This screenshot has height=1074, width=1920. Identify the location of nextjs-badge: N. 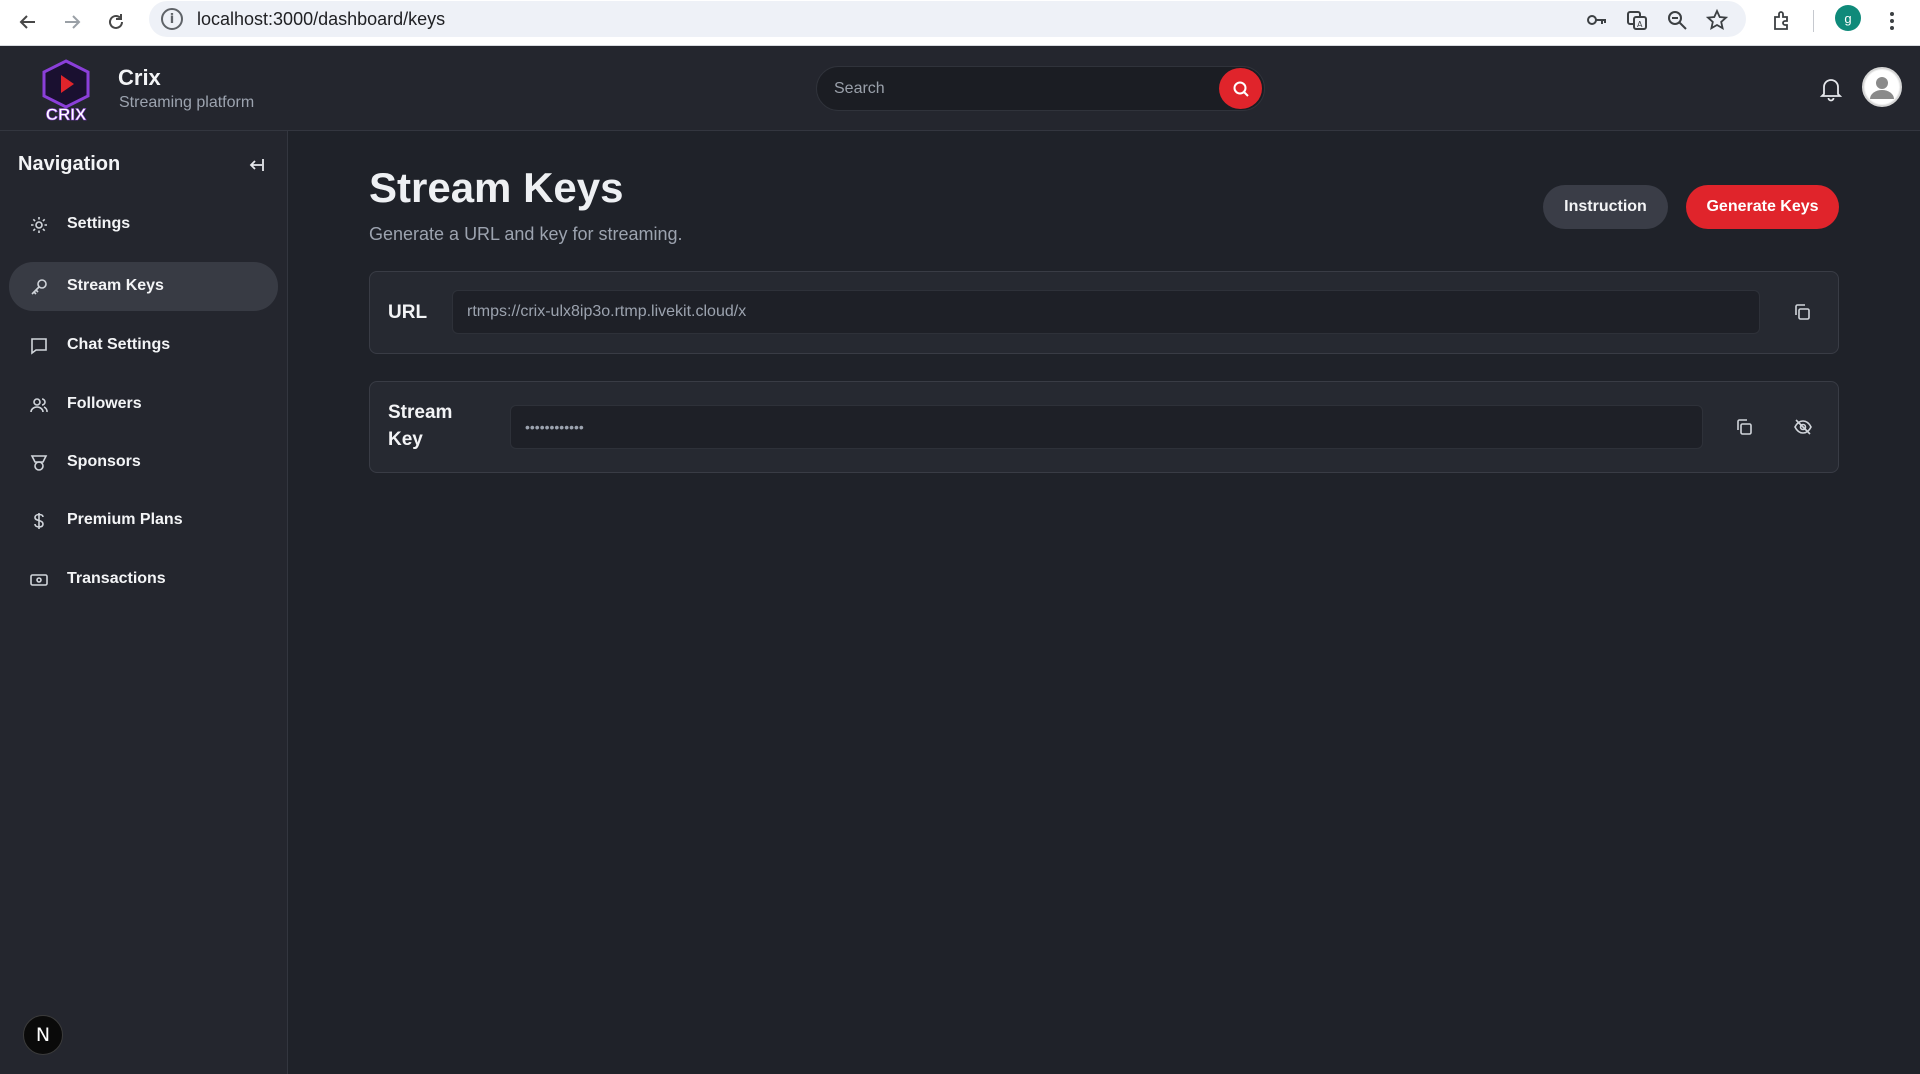
(43, 1035).